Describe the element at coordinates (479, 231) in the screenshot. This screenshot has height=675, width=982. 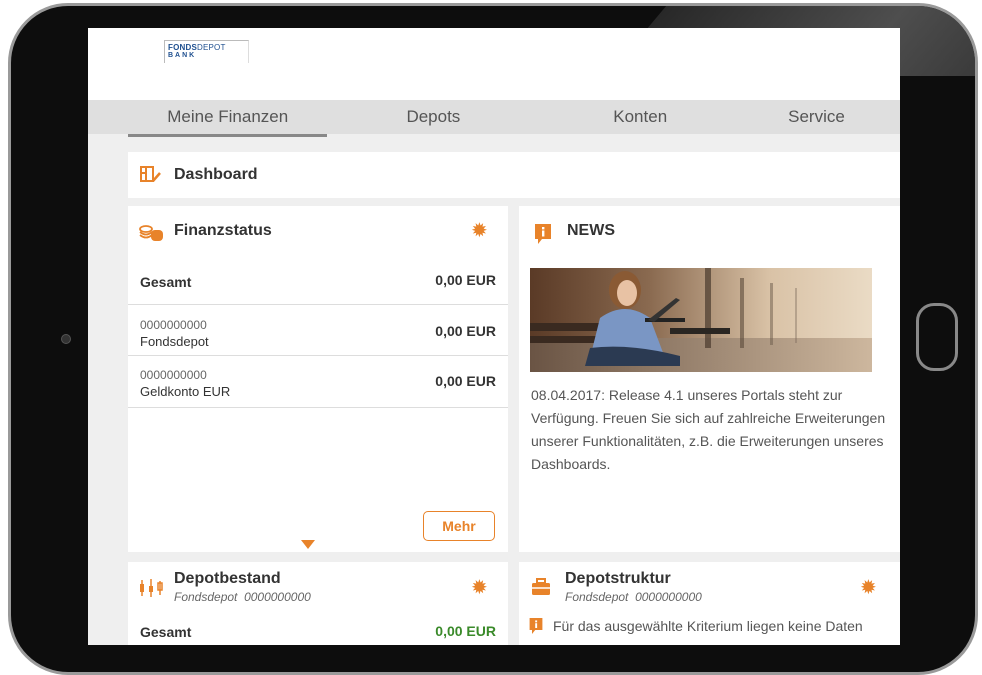
I see `finanzstatus-gear-icon: ✹` at that location.